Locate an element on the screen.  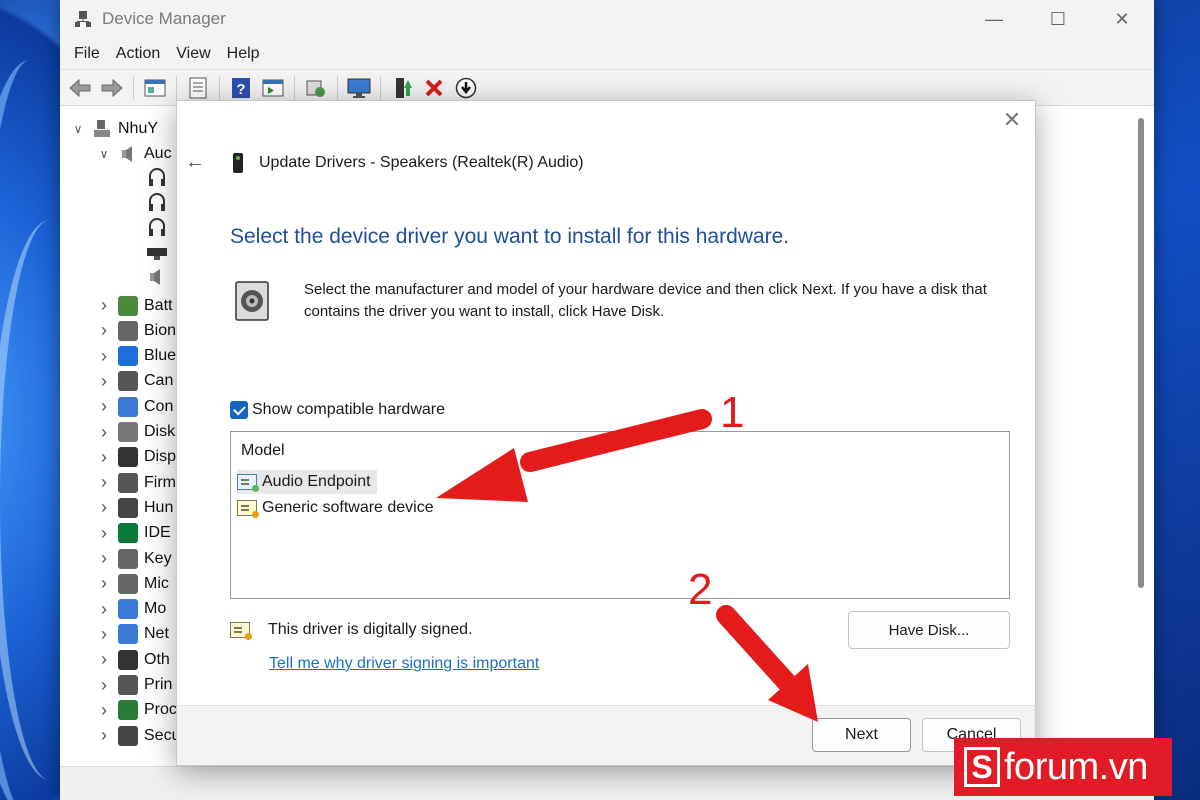
tree-item-label: Mic is located at coordinates (156, 583).